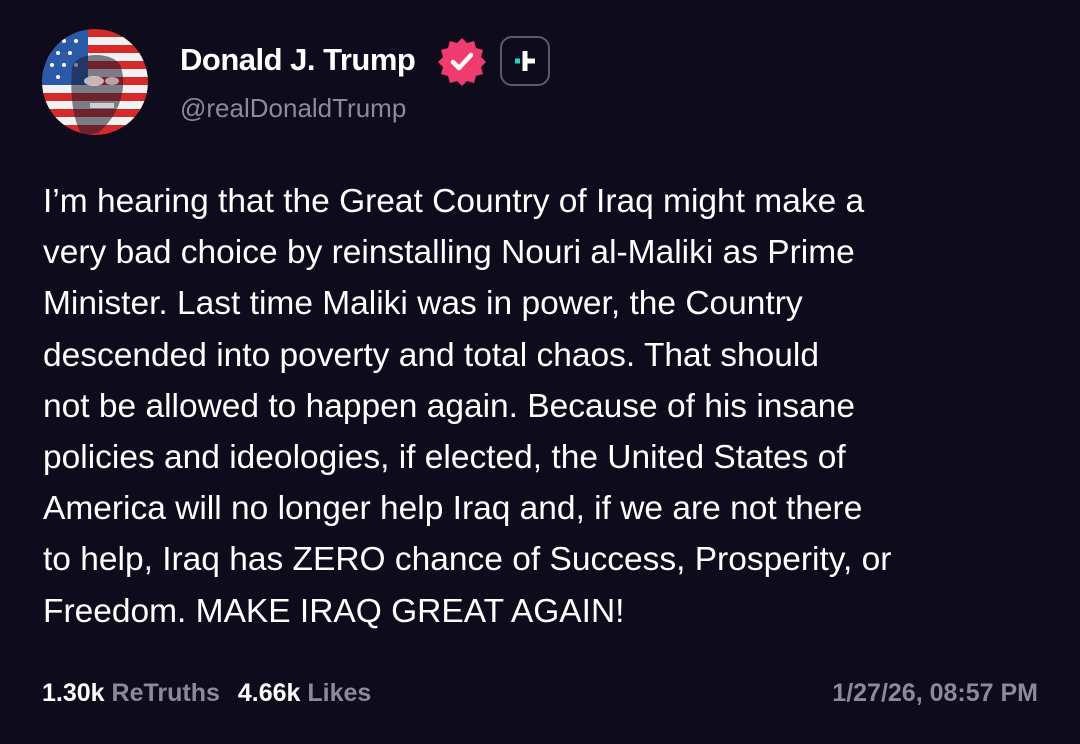 The height and width of the screenshot is (744, 1080). I want to click on retruths-label: ReTruths, so click(165, 693).